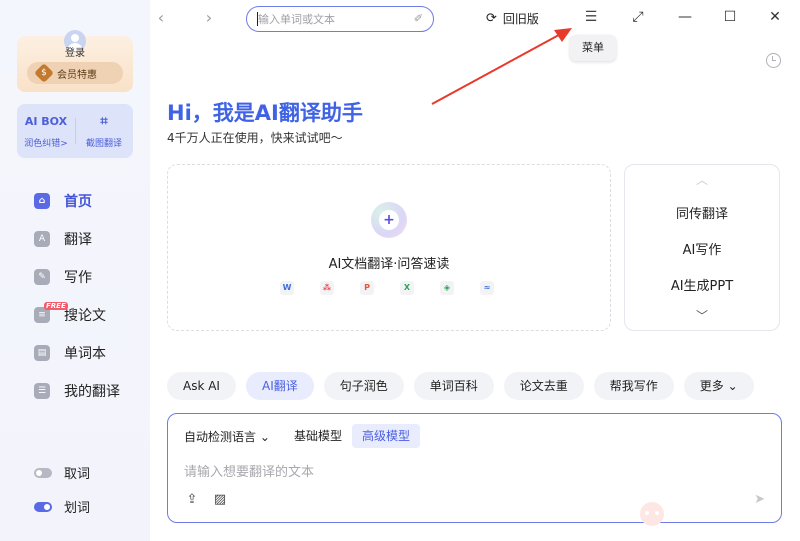 The image size is (800, 541). What do you see at coordinates (42, 353) in the screenshot?
I see `wordbook-icon: ▤` at bounding box center [42, 353].